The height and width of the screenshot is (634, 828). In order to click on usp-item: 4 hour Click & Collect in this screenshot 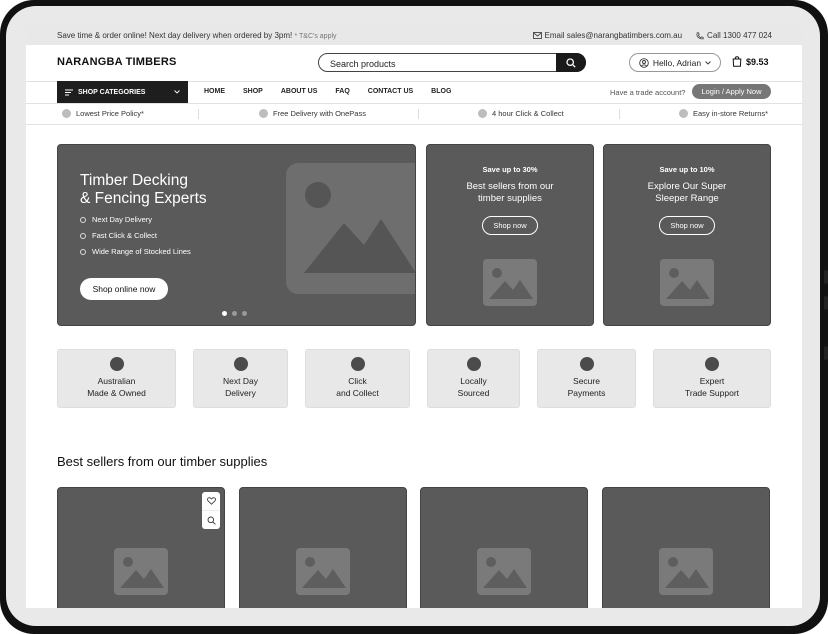, I will do `click(521, 113)`.